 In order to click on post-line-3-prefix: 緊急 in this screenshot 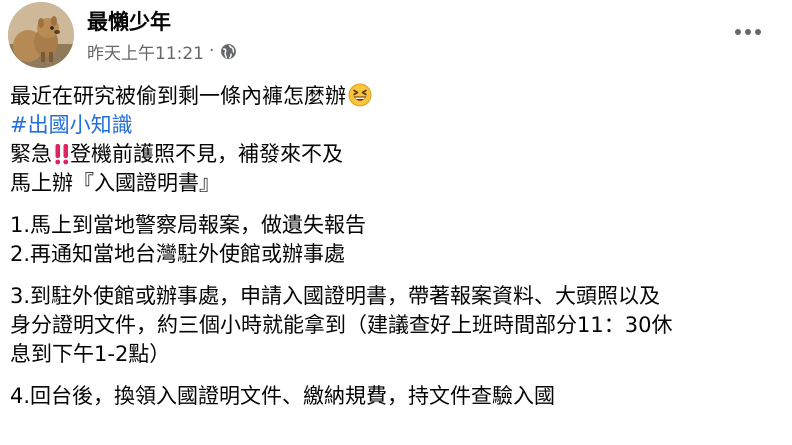, I will do `click(31, 154)`.